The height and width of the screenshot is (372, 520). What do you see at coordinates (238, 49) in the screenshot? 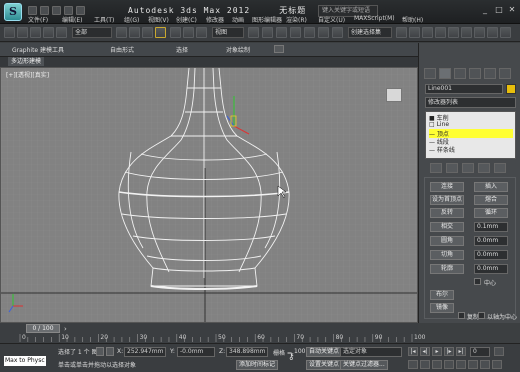
I see `tab-object-paint: 对象绘制` at bounding box center [238, 49].